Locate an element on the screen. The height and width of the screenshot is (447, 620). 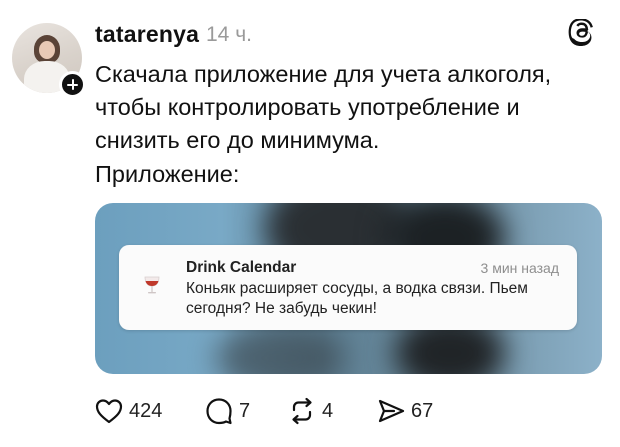
notification-time: 3 мин назад is located at coordinates (519, 268).